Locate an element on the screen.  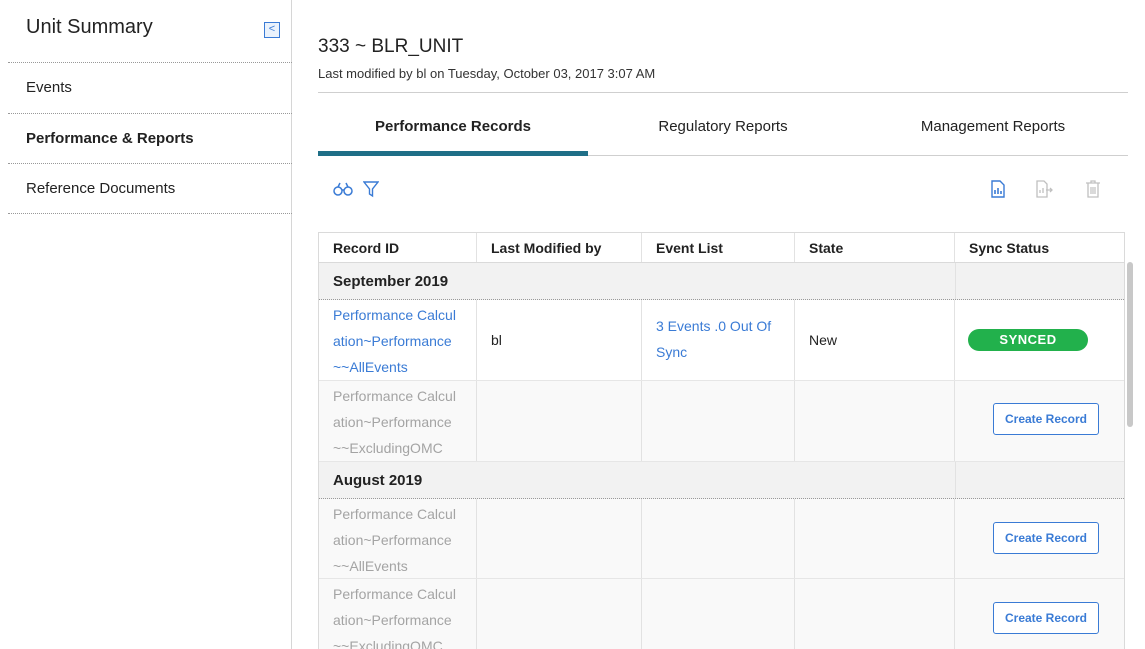
event-list-link: Sync is located at coordinates (725, 352).